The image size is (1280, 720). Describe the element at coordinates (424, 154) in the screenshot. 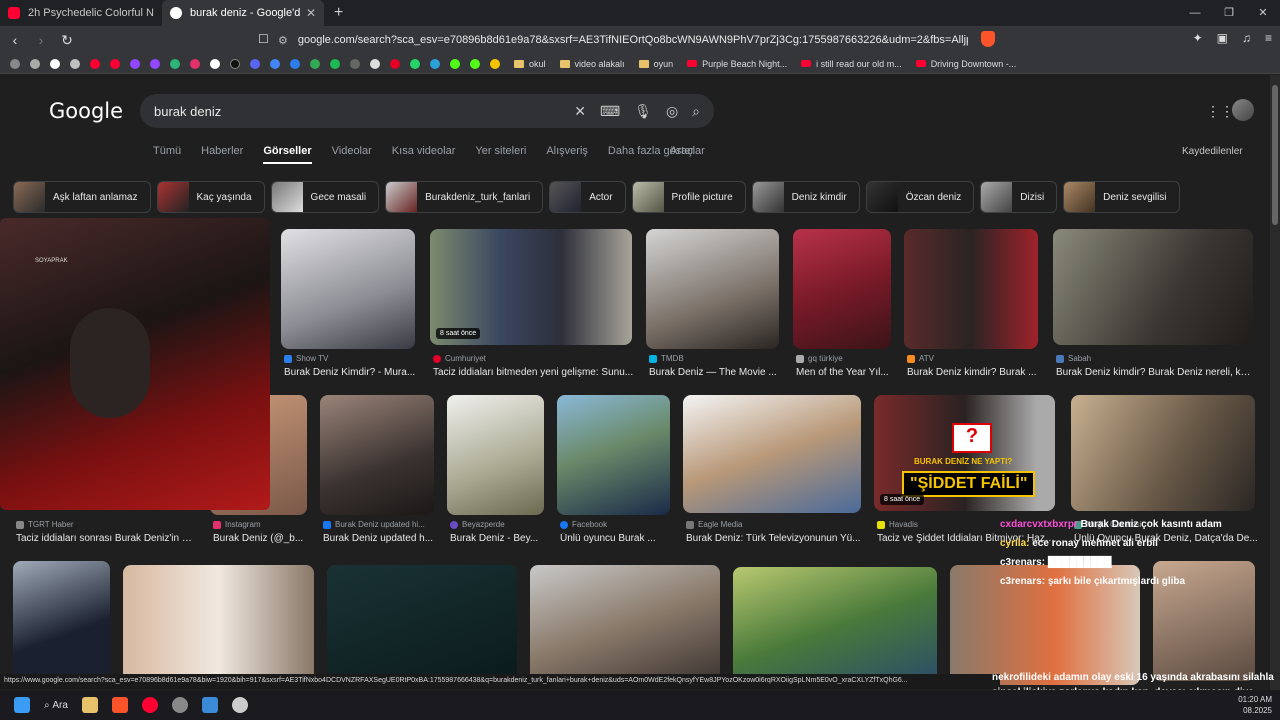

I see `filter-short-videos: Kısa videolar` at that location.